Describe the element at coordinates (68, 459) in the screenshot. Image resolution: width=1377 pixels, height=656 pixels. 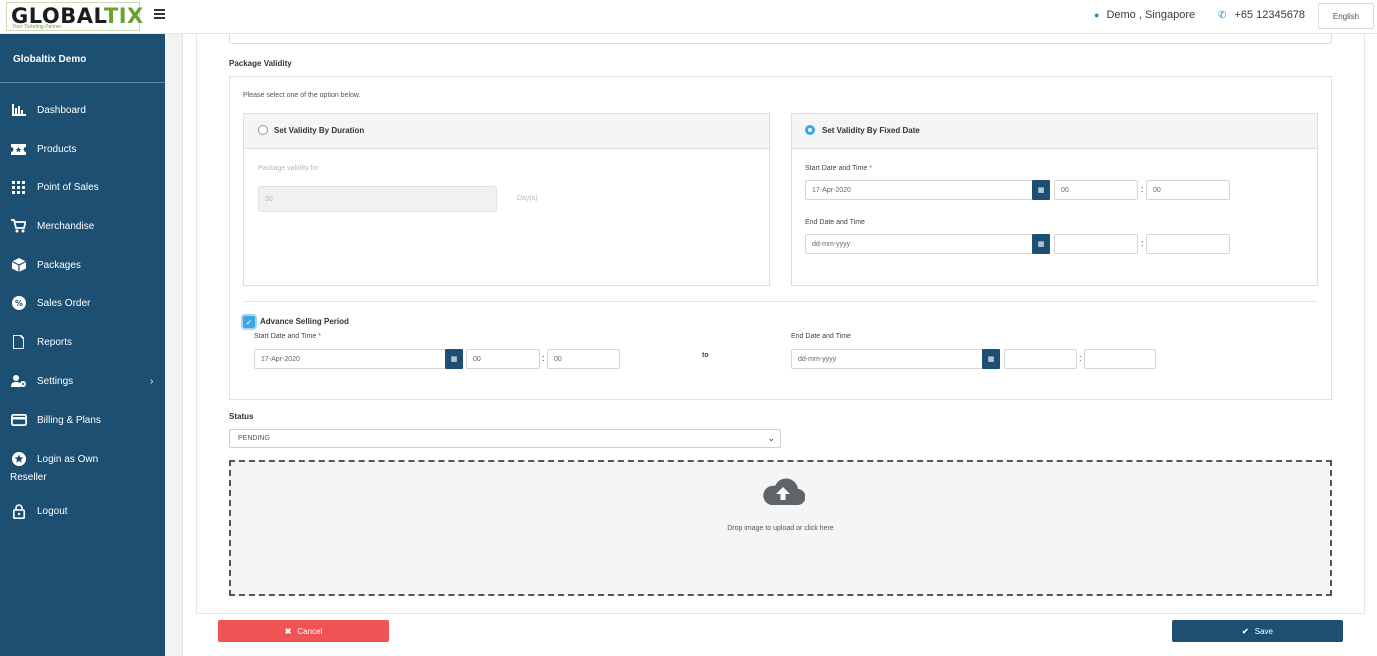
I see `sidebar-item-label: Login as Own` at that location.